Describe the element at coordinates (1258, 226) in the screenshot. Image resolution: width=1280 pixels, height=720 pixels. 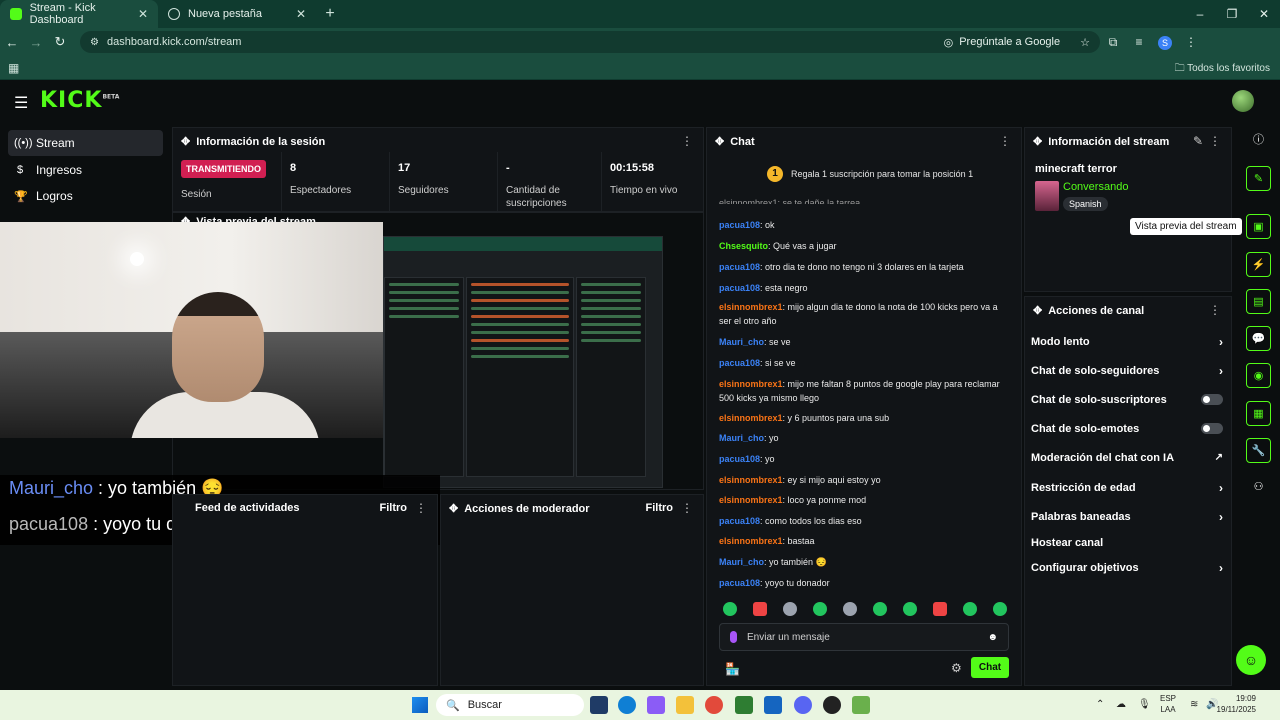
I see `preview-icon: ▣` at that location.